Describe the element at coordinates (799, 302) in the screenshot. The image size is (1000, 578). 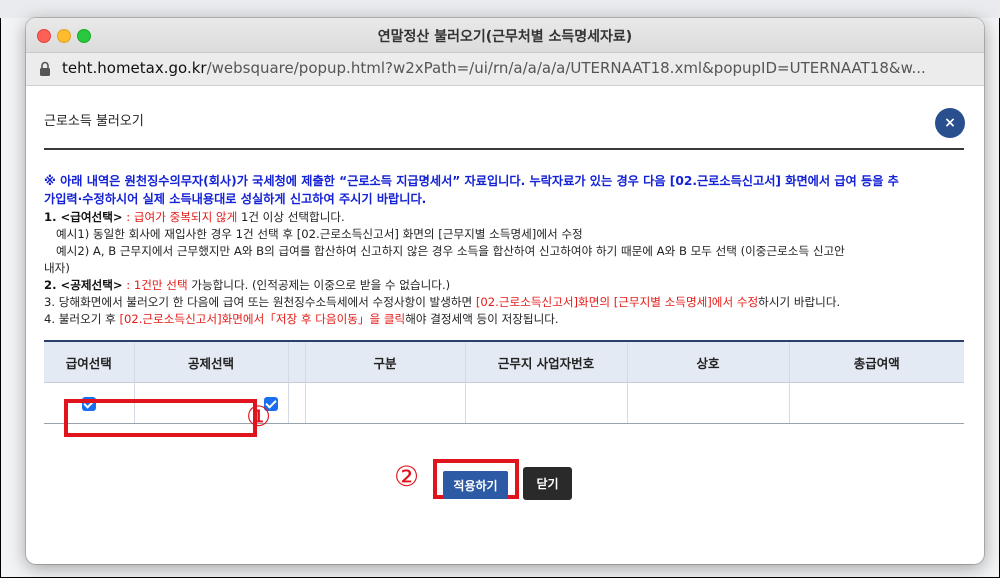
I see `info-item-3-tail: 하시기 바랍니다.` at that location.